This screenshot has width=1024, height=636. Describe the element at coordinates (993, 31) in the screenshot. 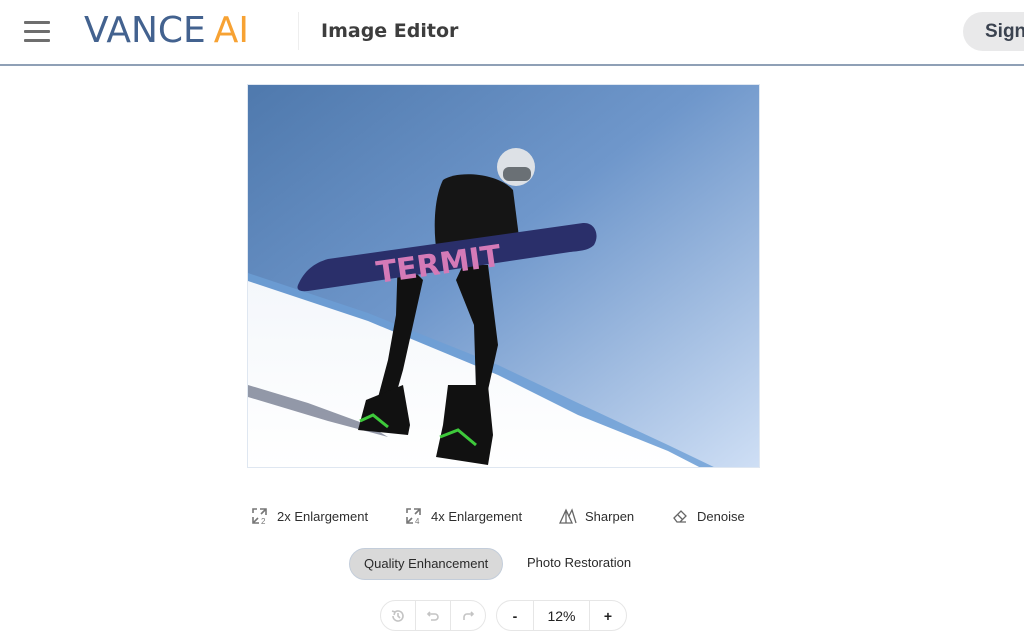

I see `sign-in-button: Sign` at that location.